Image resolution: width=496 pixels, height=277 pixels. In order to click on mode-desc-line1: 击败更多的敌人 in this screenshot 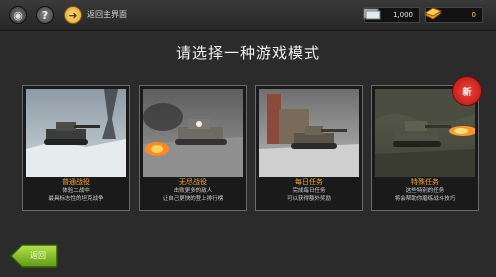, I will do `click(193, 191)`.